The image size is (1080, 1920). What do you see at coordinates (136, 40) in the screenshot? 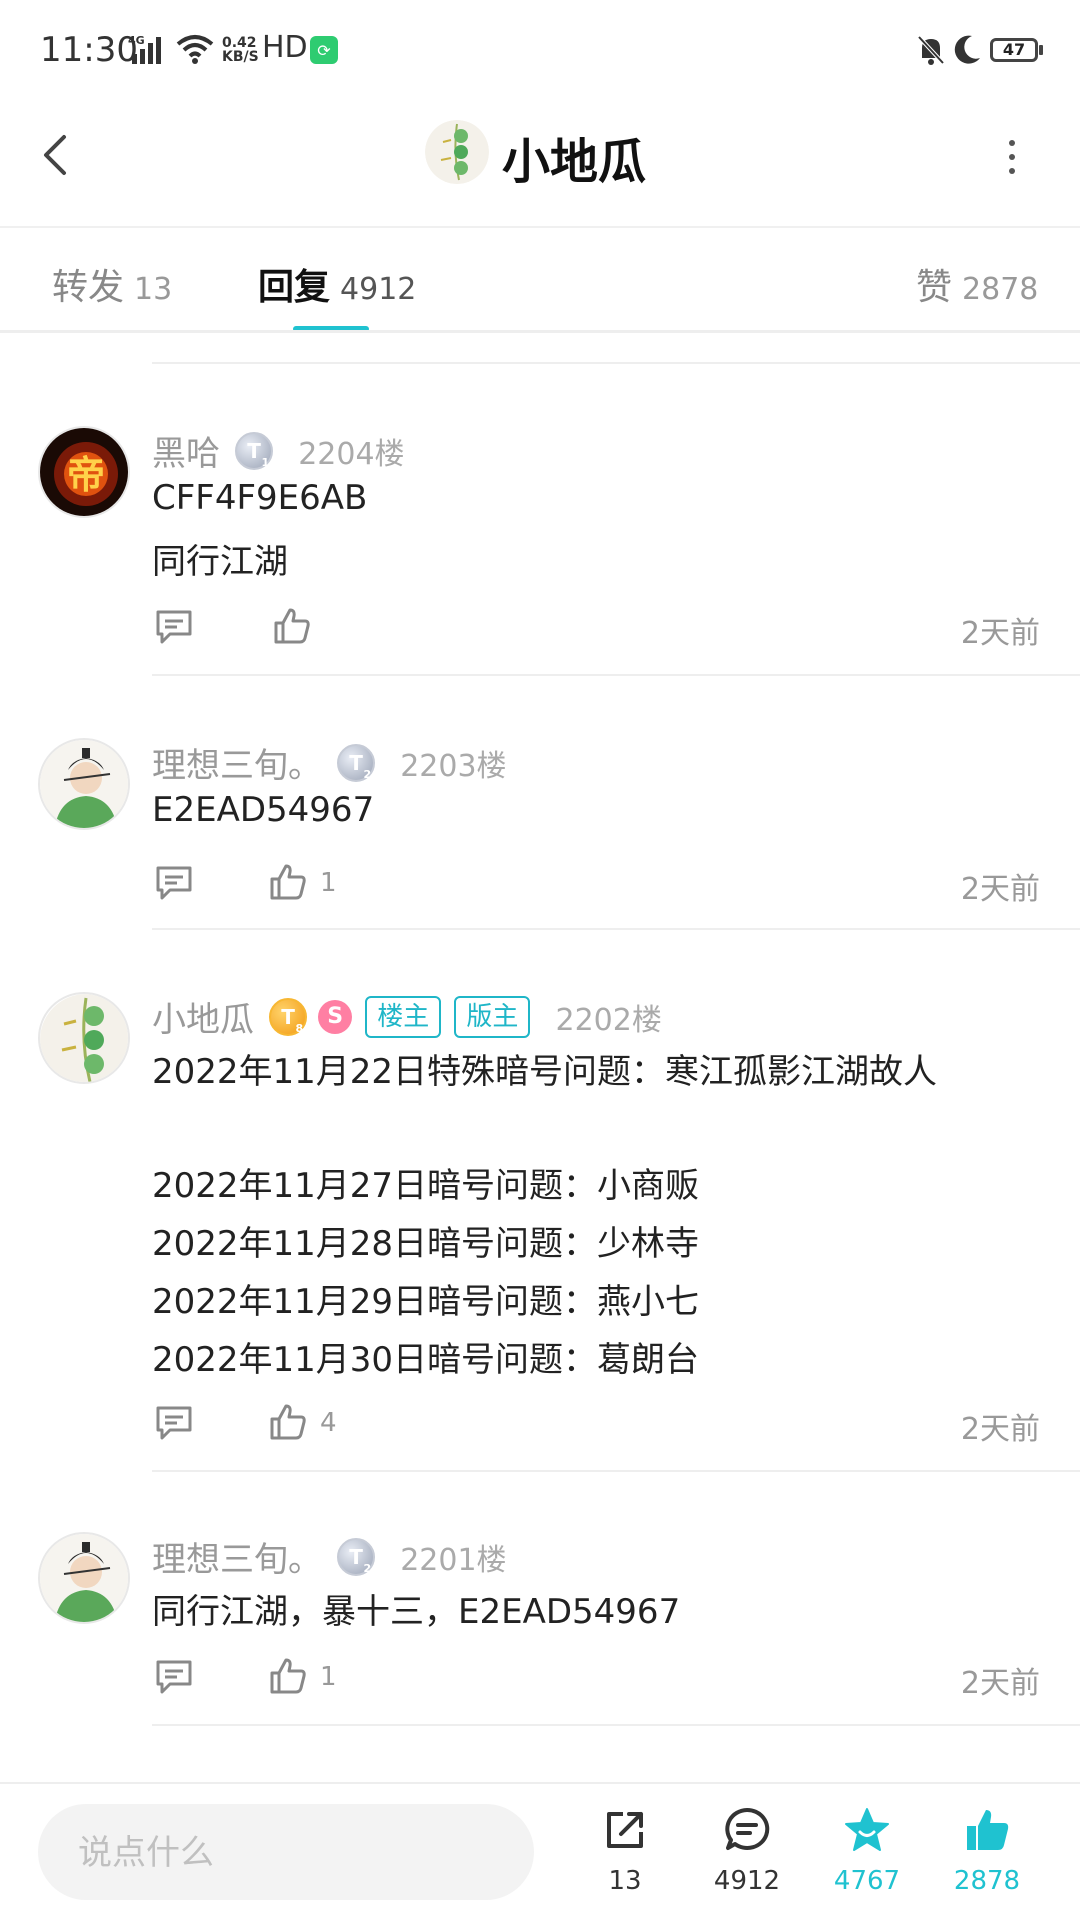
I see `svg-text: 4G` at bounding box center [136, 40].